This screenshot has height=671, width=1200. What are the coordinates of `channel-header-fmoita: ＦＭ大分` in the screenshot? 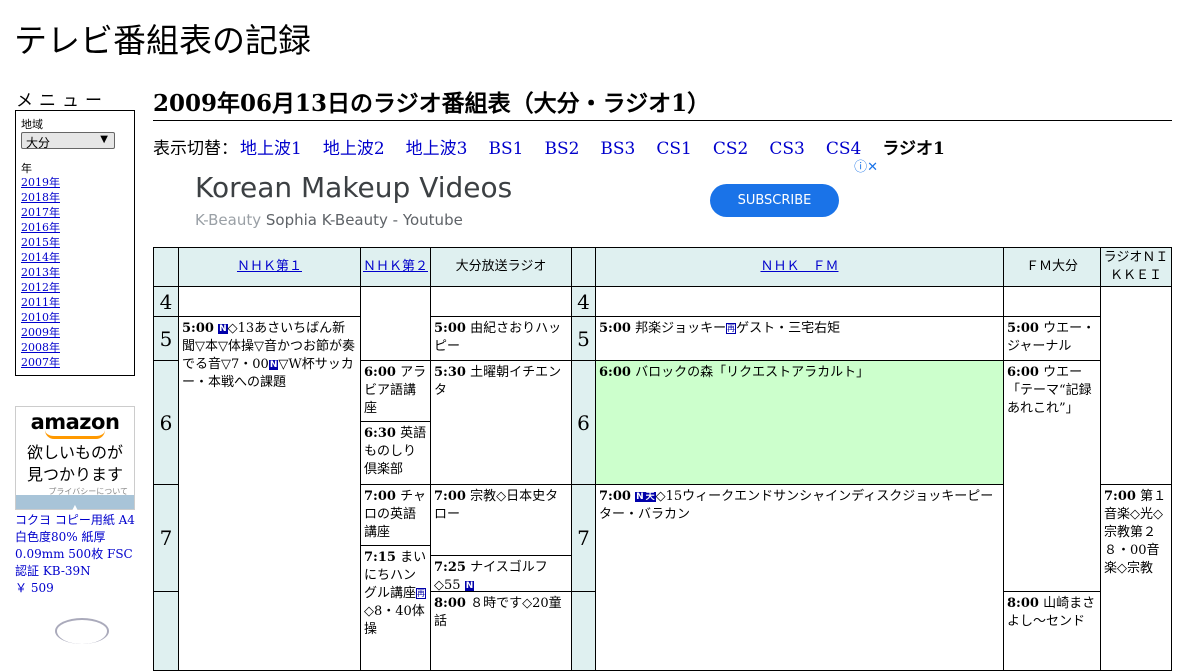 It's located at (1052, 267).